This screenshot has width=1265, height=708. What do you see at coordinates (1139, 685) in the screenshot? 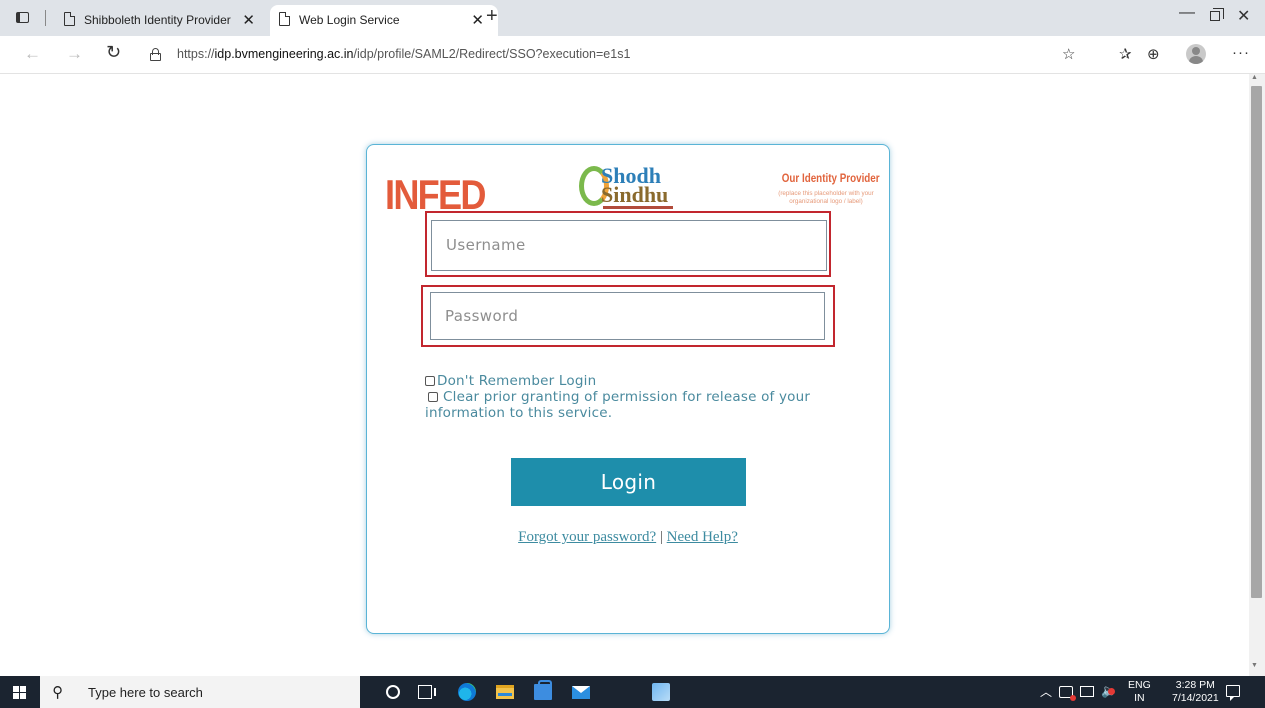
I see `lang-code: ENG` at bounding box center [1139, 685].